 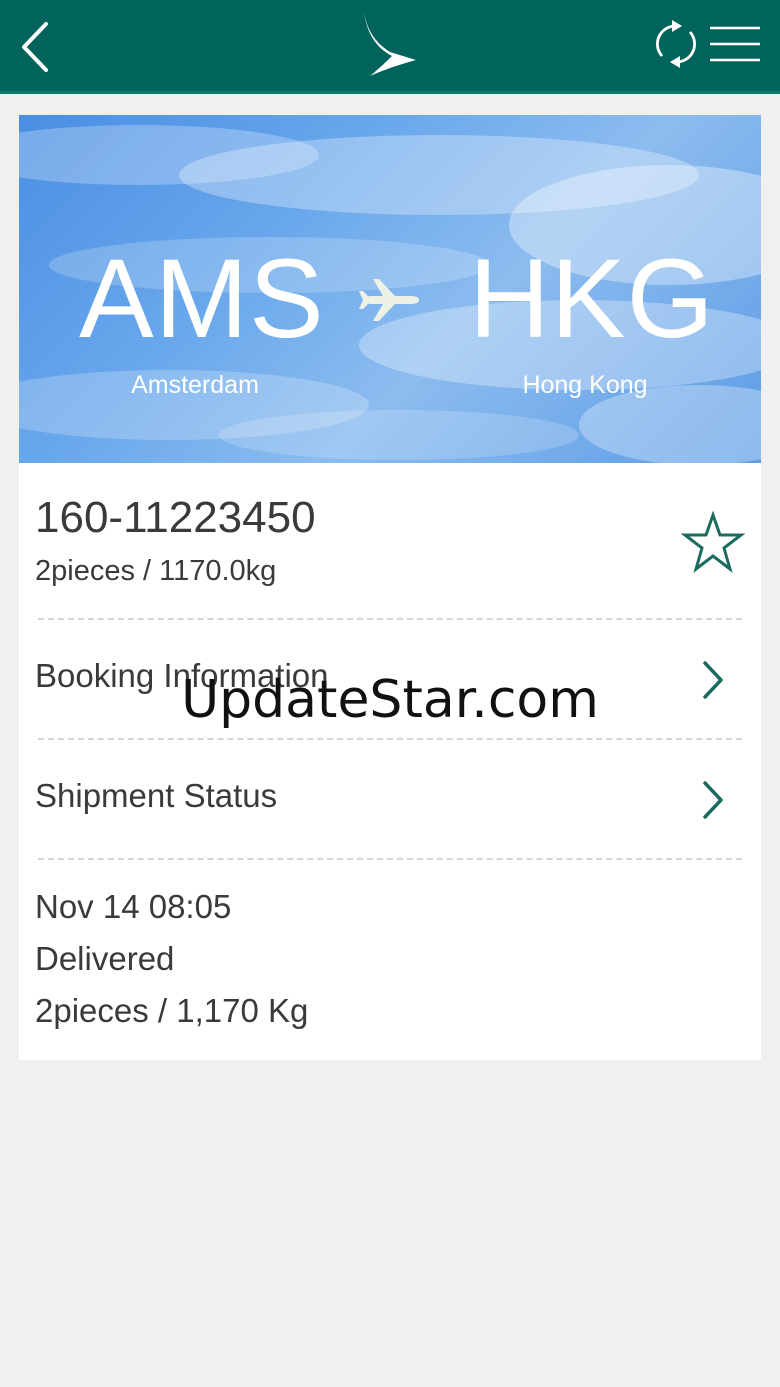 I want to click on airplane-icon, so click(x=390, y=300).